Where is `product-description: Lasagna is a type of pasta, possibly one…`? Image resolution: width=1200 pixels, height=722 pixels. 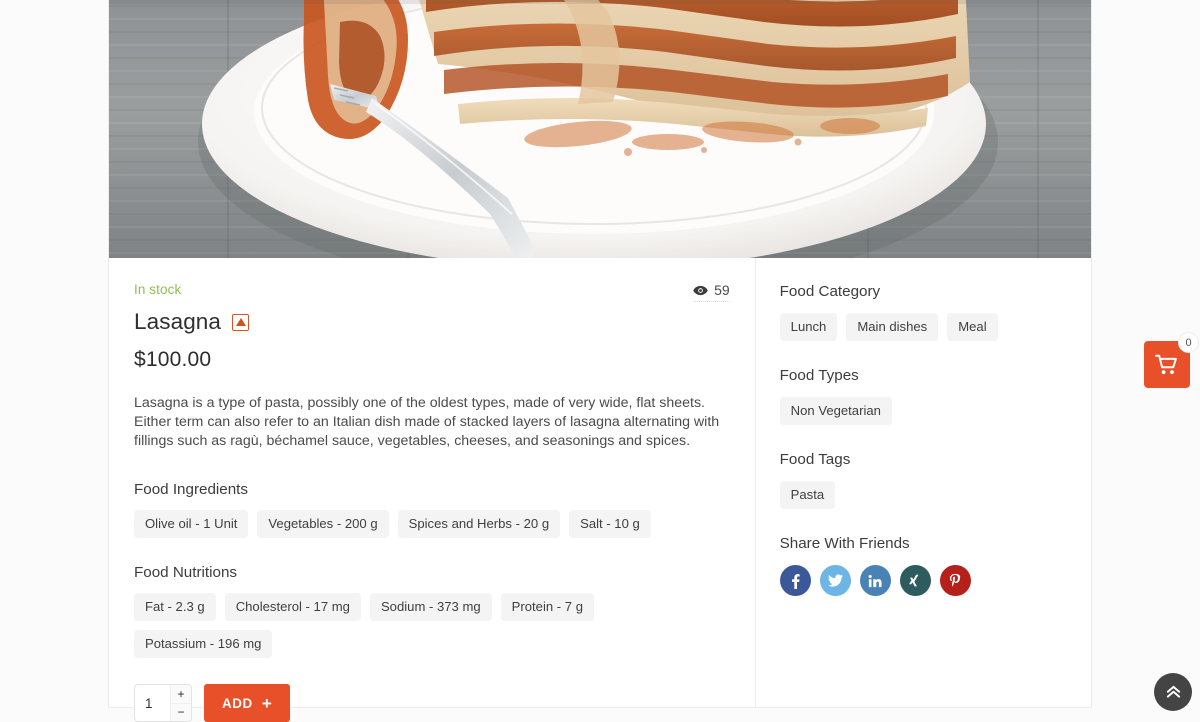 product-description: Lasagna is a type of pasta, possibly one… is located at coordinates (427, 422).